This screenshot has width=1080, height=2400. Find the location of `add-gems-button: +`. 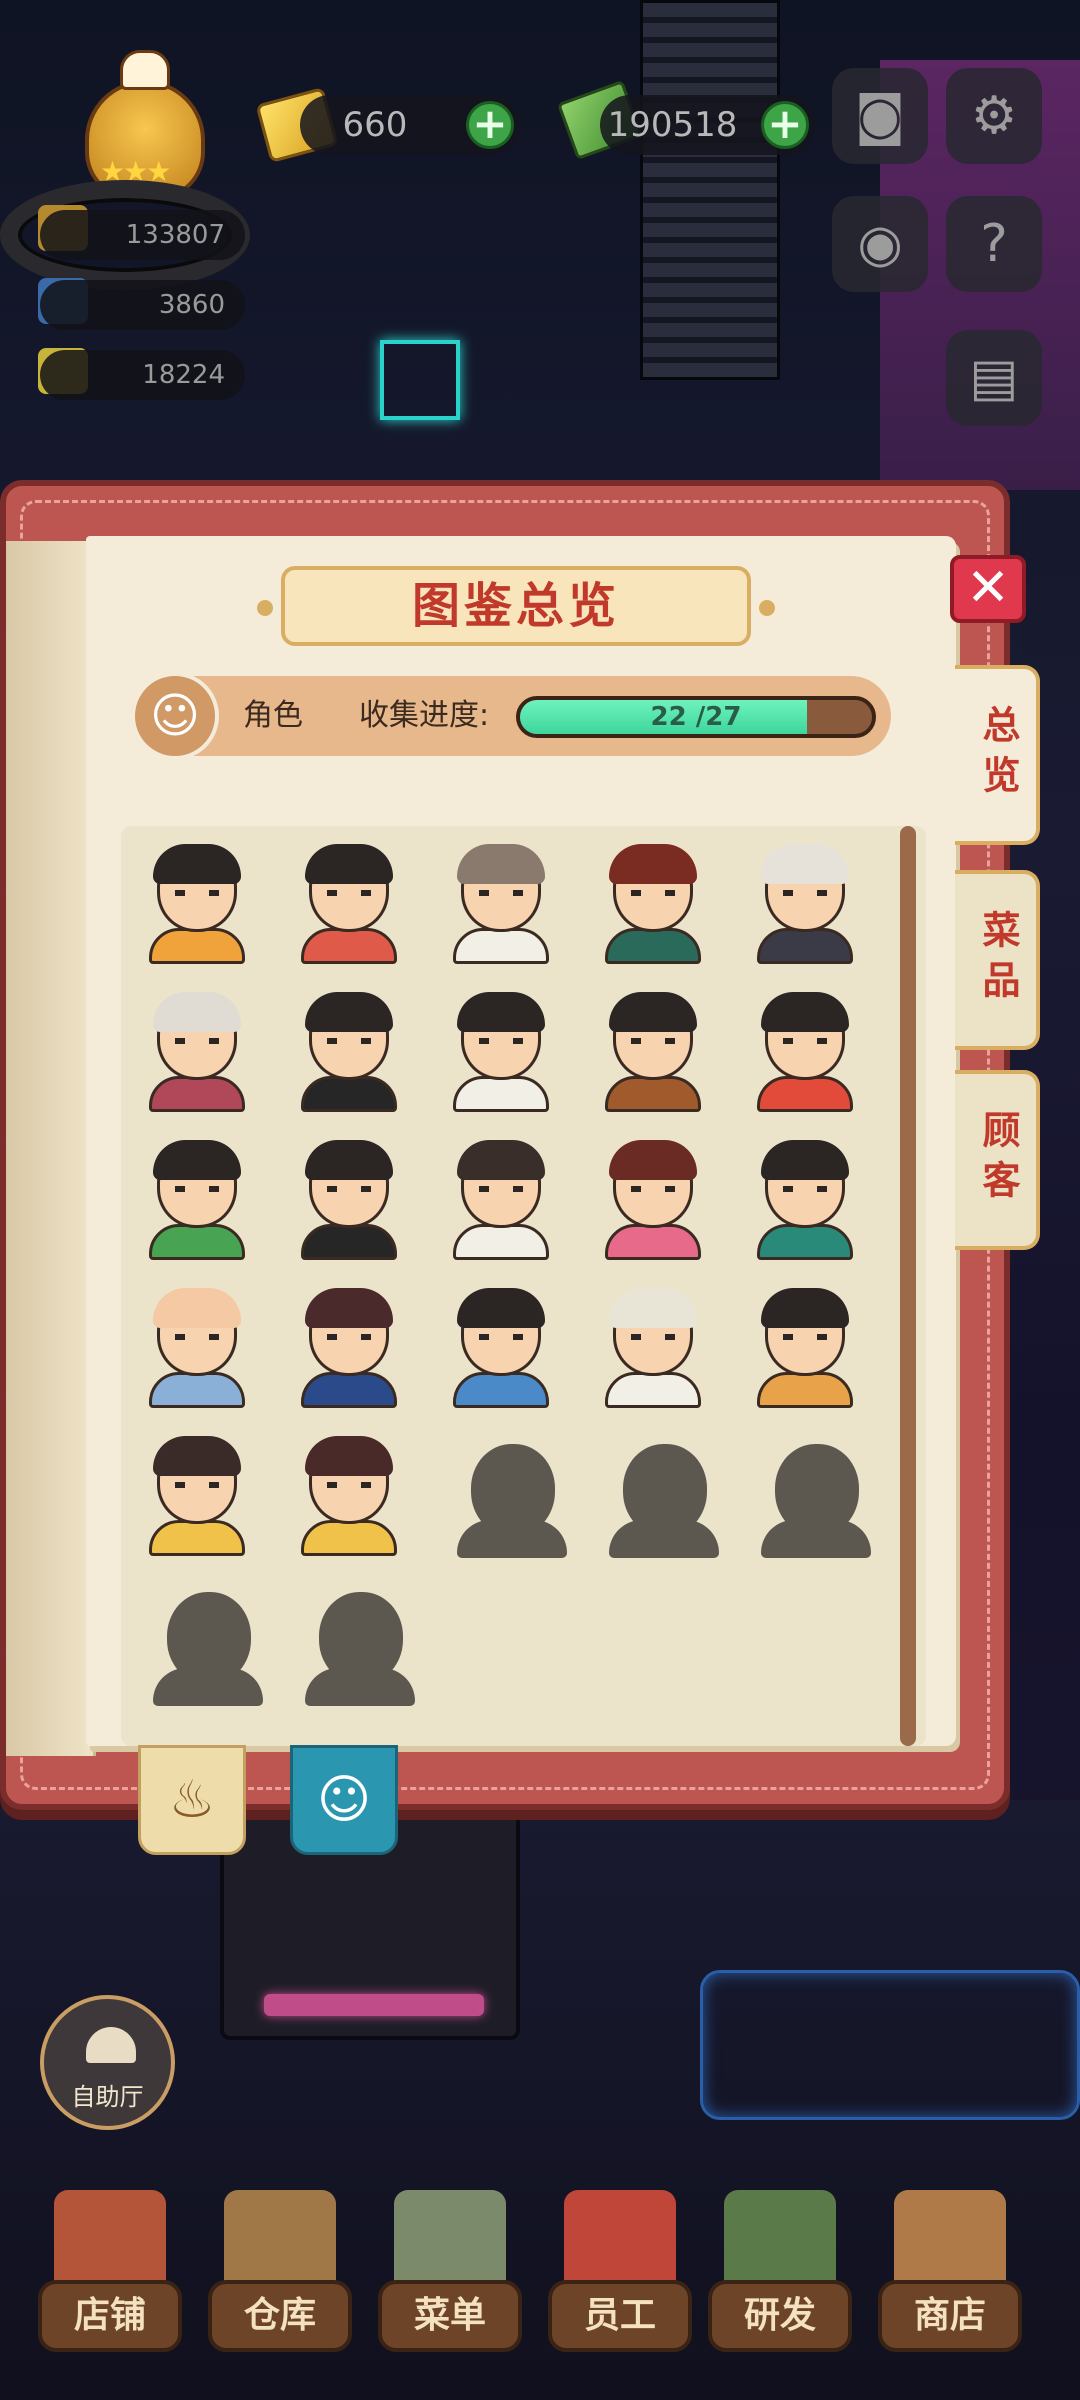

add-gems-button: + is located at coordinates (490, 125).